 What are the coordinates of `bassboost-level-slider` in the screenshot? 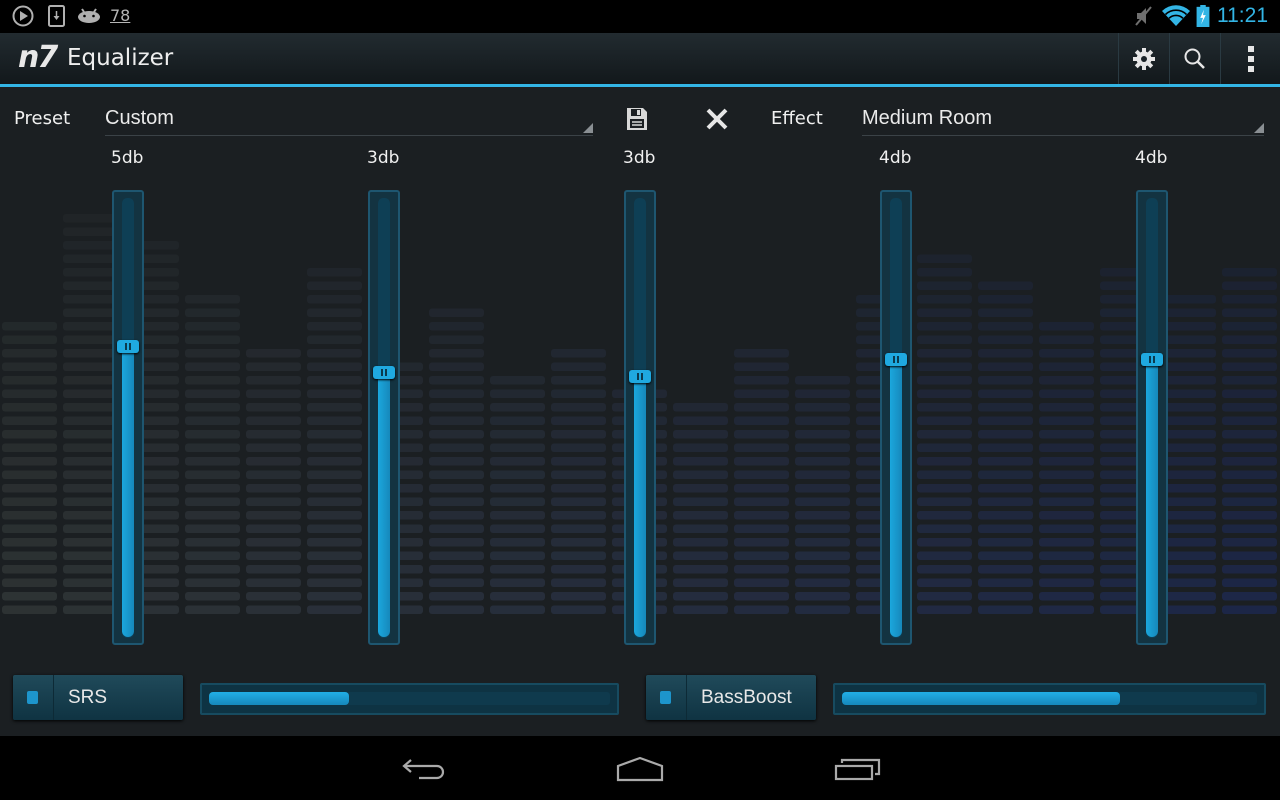 It's located at (1049, 699).